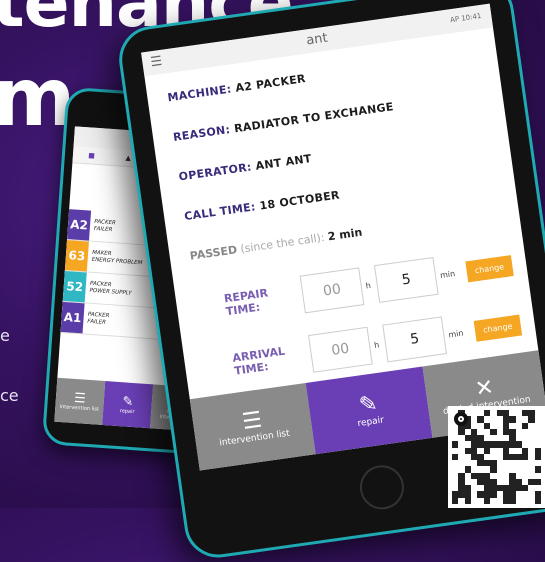  Describe the element at coordinates (496, 457) in the screenshot. I see `qr-code` at that location.